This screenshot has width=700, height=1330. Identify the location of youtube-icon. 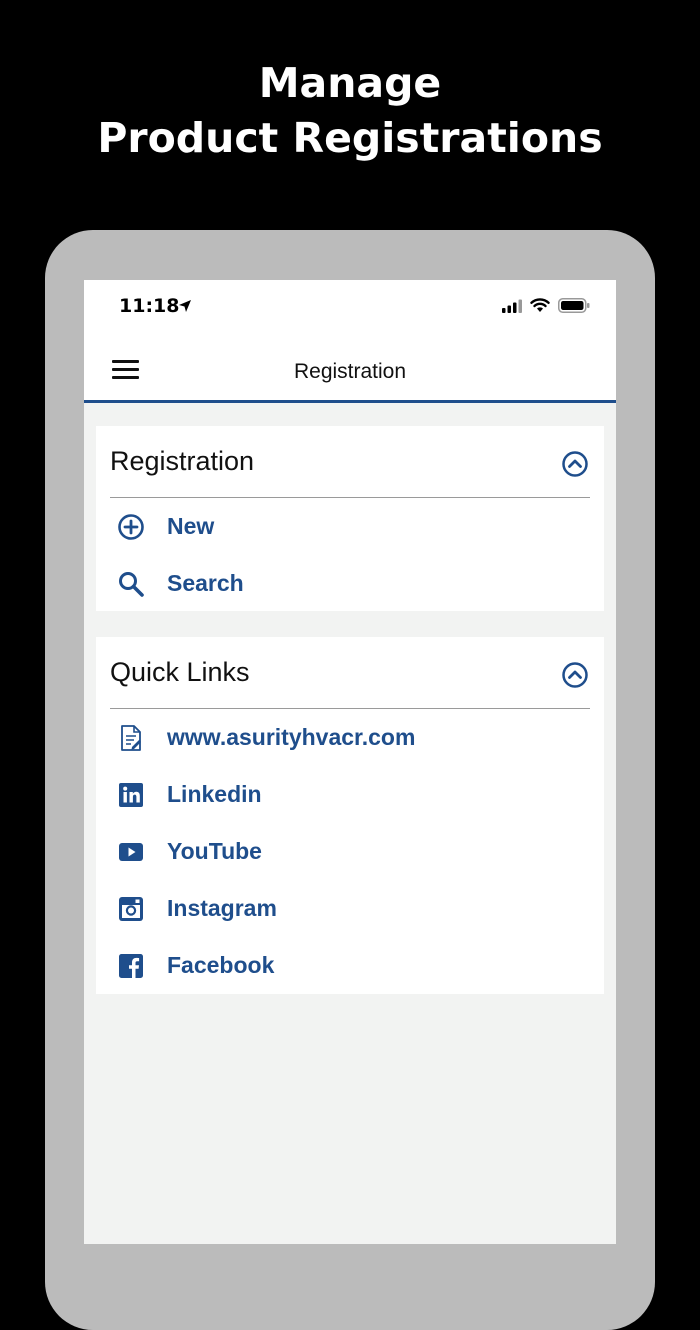
(131, 852).